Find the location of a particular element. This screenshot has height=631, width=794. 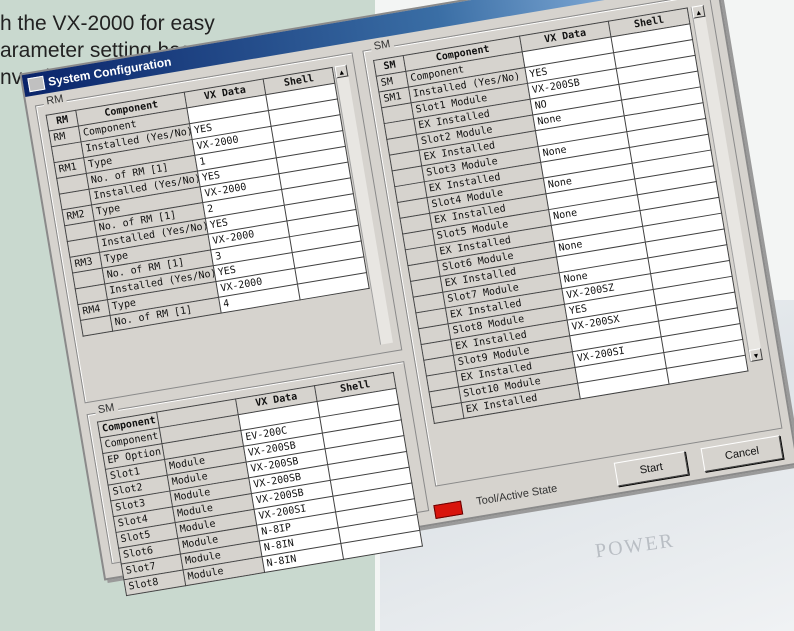

cancel-button: Cancel is located at coordinates (742, 454).